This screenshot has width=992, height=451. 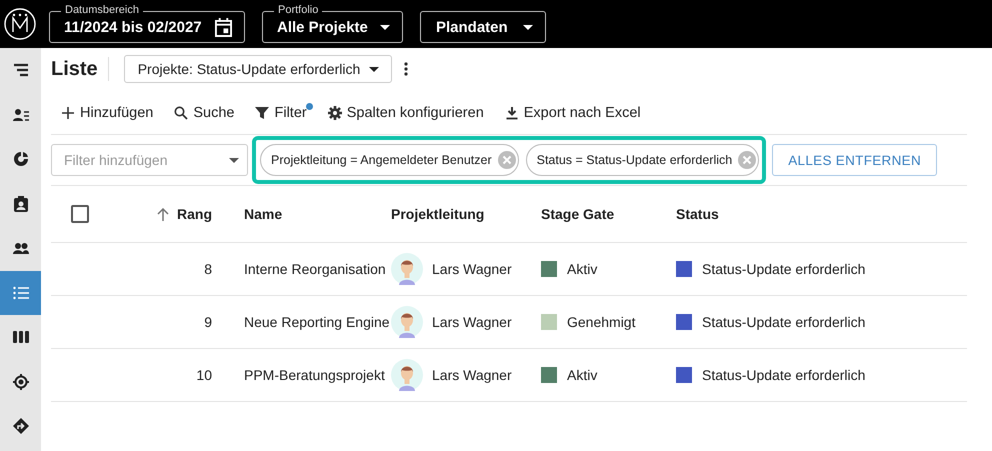 What do you see at coordinates (208, 322) in the screenshot?
I see `table-cell: 9` at bounding box center [208, 322].